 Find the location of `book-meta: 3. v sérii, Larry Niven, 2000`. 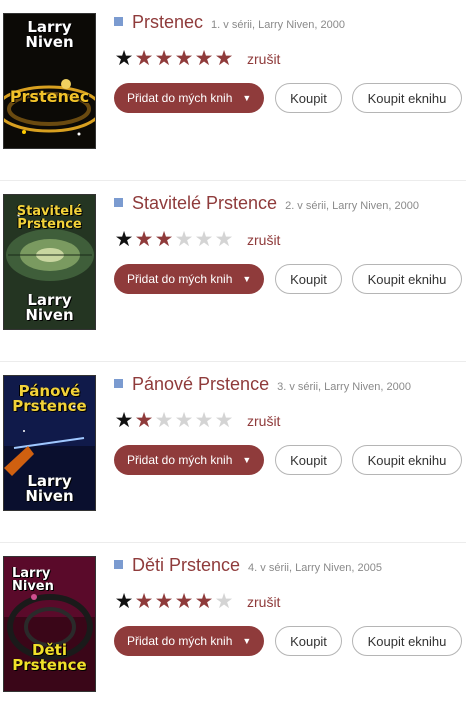

book-meta: 3. v sérii, Larry Niven, 2000 is located at coordinates (344, 387).